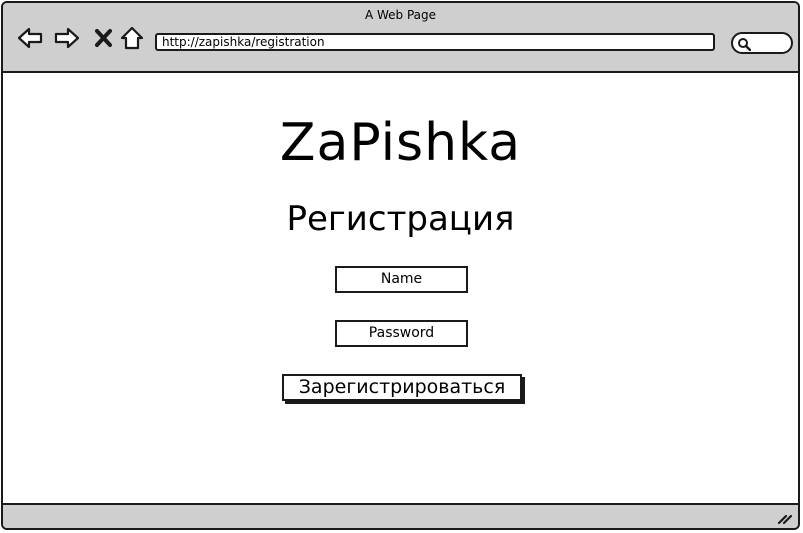  What do you see at coordinates (401, 279) in the screenshot?
I see `name-field: Name` at bounding box center [401, 279].